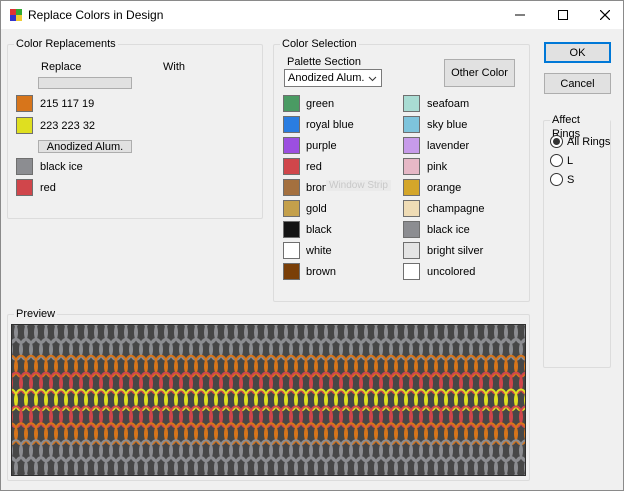 The width and height of the screenshot is (624, 491). I want to click on palette-left-label-1: green, so click(320, 104).